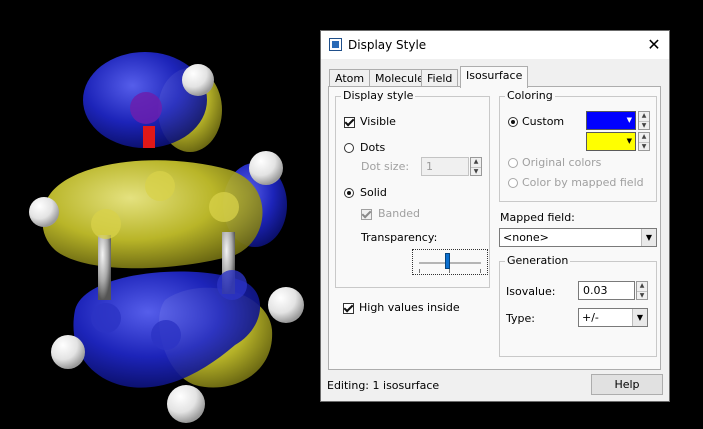 The image size is (703, 429). What do you see at coordinates (590, 317) in the screenshot?
I see `type-value: +/-` at bounding box center [590, 317].